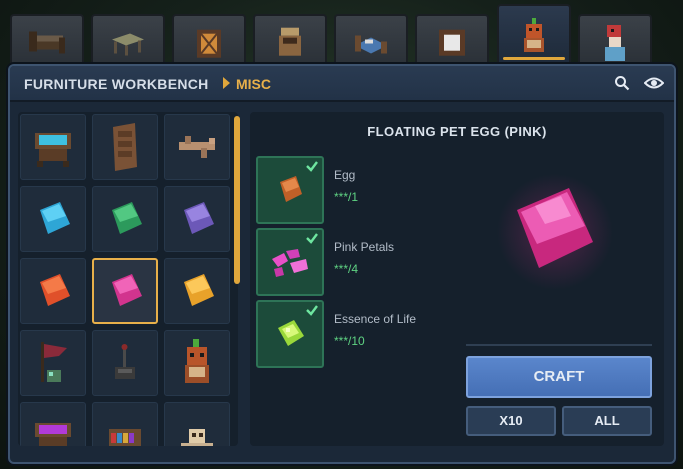 The height and width of the screenshot is (469, 683). What do you see at coordinates (654, 83) in the screenshot?
I see `eye-icon` at bounding box center [654, 83].